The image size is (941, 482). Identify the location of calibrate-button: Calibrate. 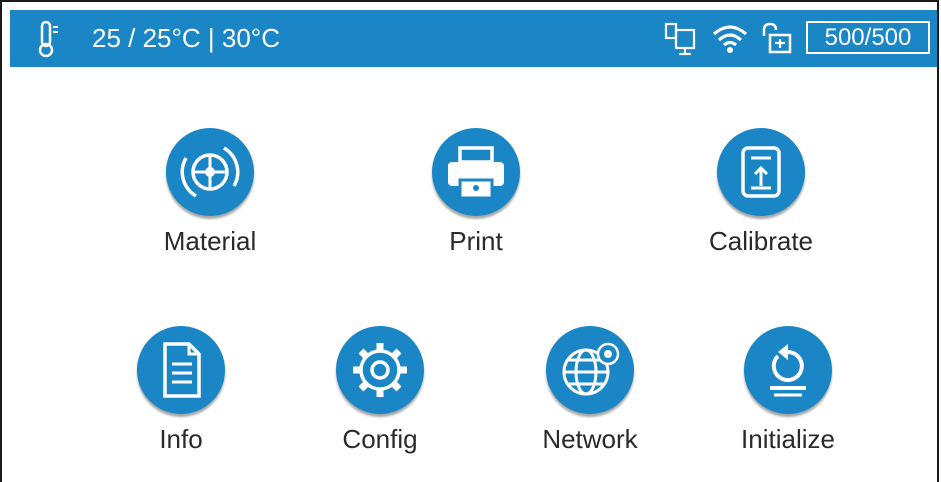
(761, 192).